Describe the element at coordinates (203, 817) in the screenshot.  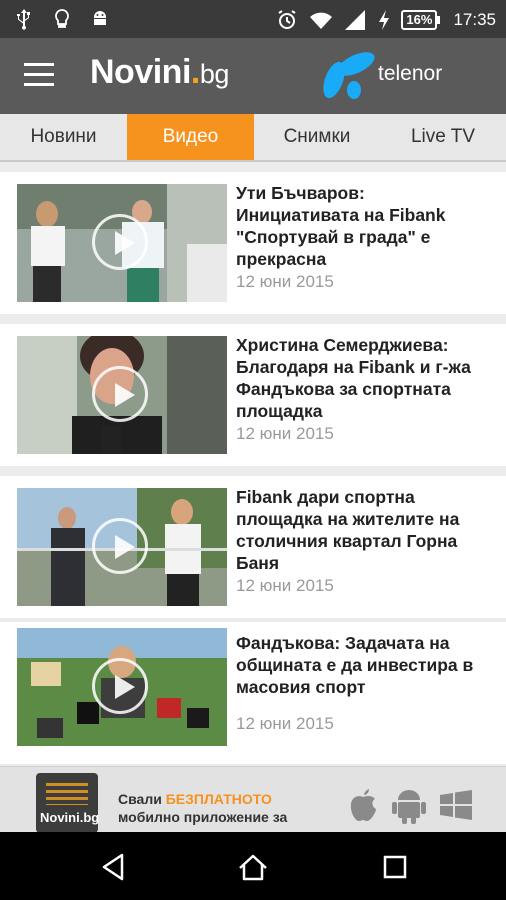
I see `banner-subline: мобилно приложение за` at that location.